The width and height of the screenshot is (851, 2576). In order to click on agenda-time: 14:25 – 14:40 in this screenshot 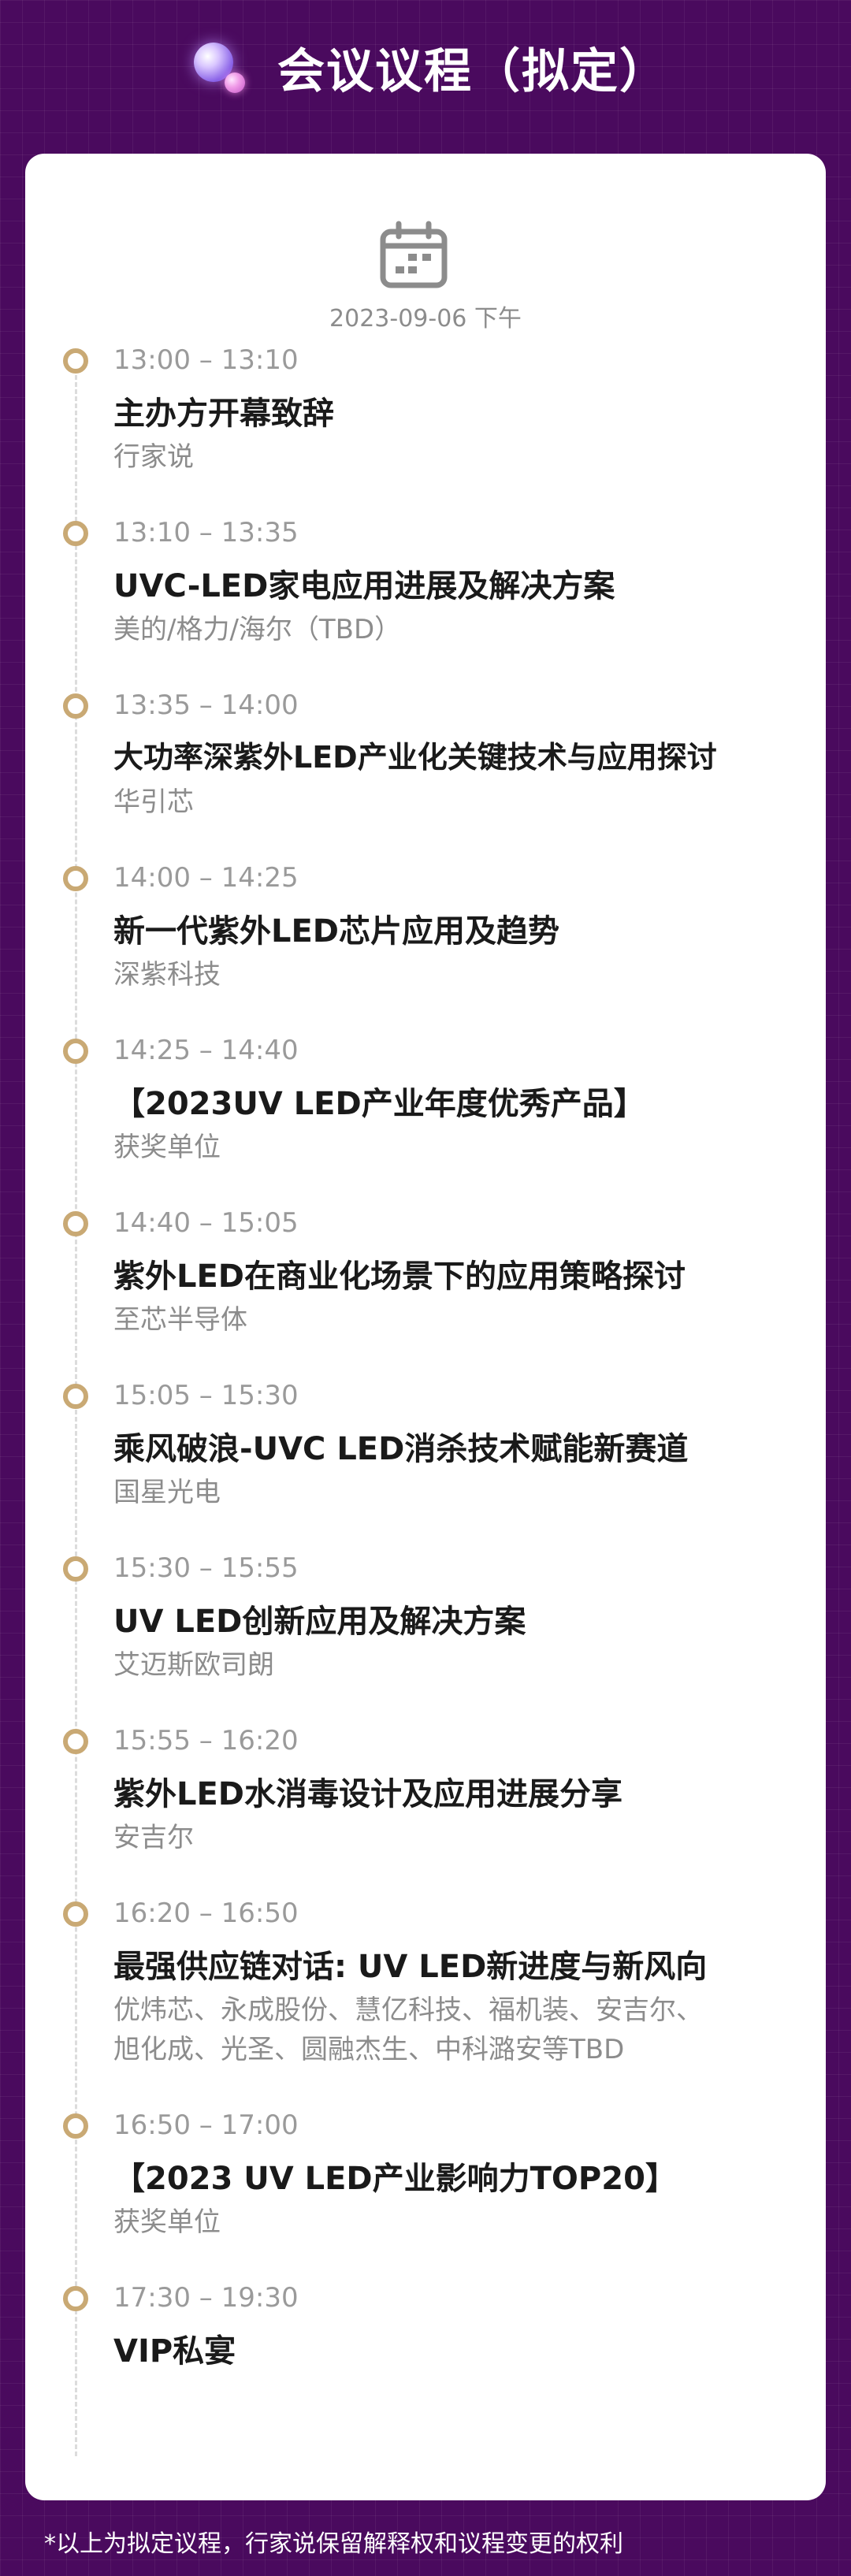, I will do `click(206, 1050)`.